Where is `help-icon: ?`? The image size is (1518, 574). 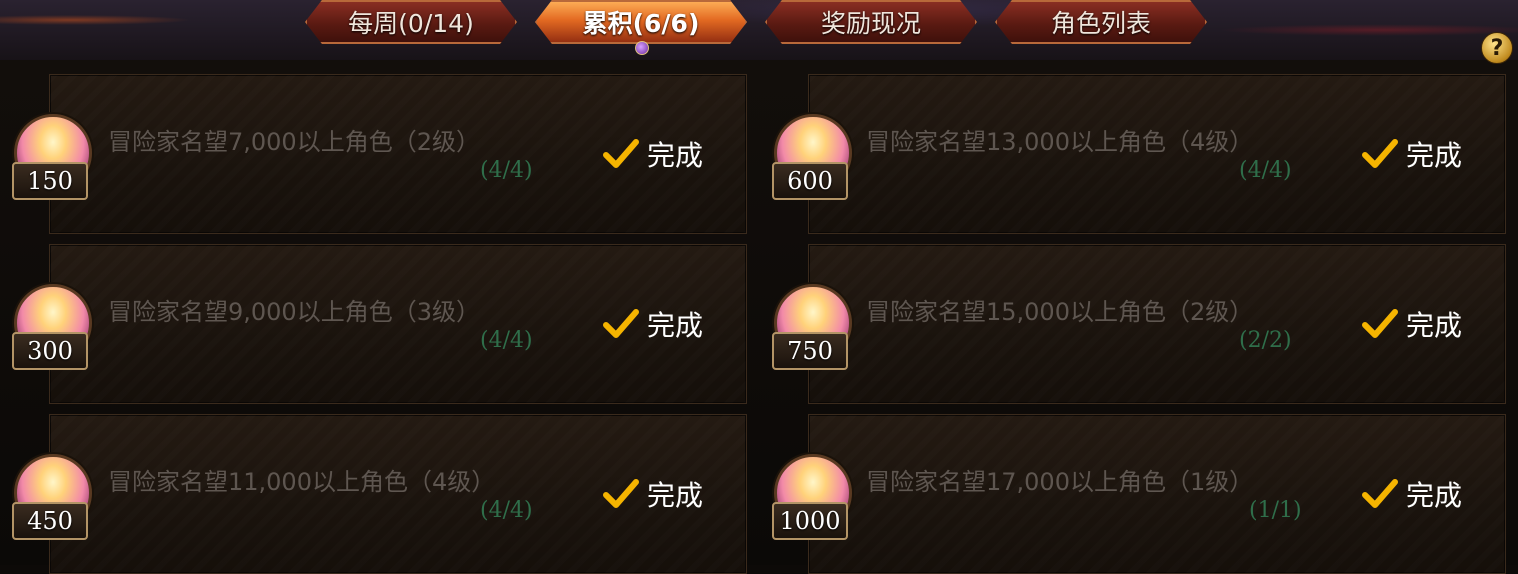
help-icon: ? is located at coordinates (1497, 48).